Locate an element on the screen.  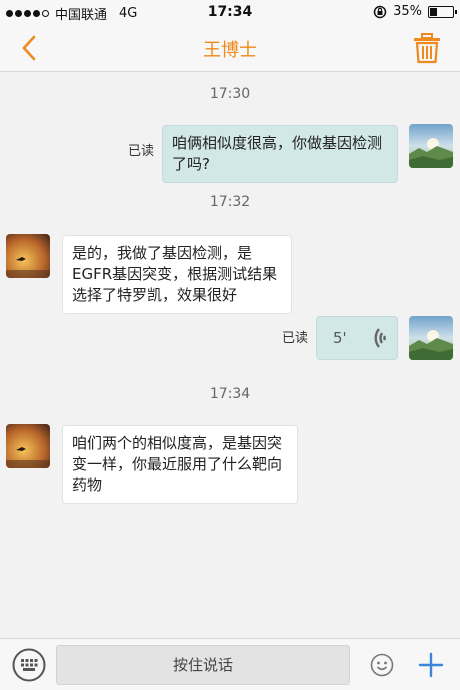
received-message-bubble: 咱们两个的相似度高，是基因突变一样，你最近服用了什么靶向药物 is located at coordinates (180, 464).